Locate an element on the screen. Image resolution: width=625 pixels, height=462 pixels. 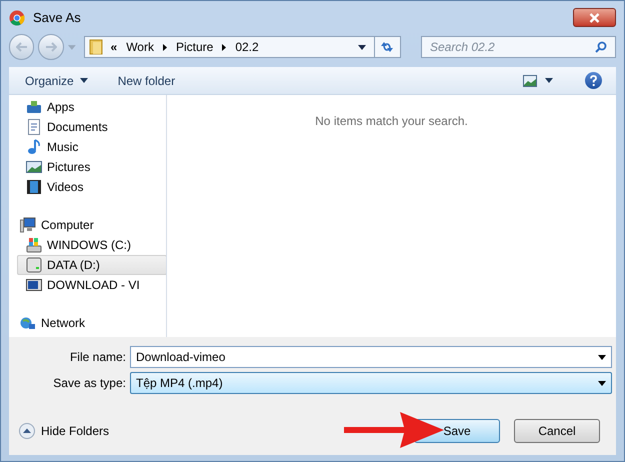
sidebar-item: Network is located at coordinates (91, 323).